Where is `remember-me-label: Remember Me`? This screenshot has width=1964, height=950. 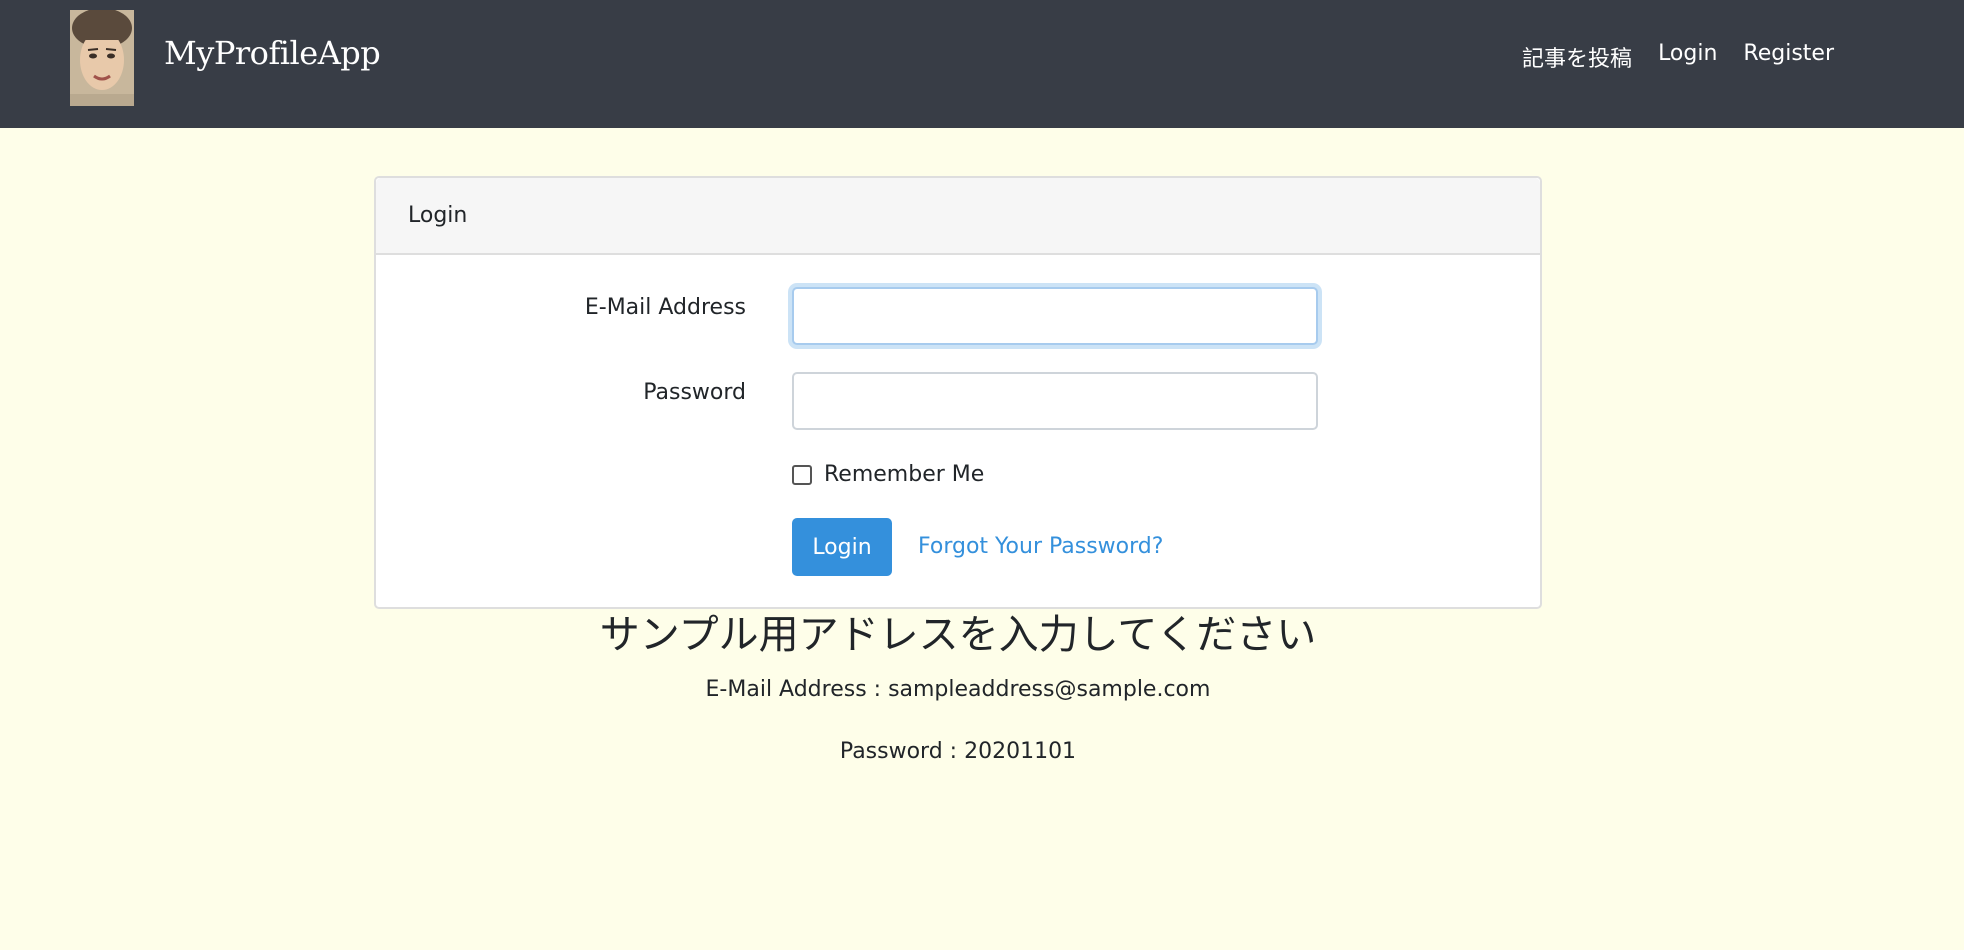
remember-me-label: Remember Me is located at coordinates (904, 474).